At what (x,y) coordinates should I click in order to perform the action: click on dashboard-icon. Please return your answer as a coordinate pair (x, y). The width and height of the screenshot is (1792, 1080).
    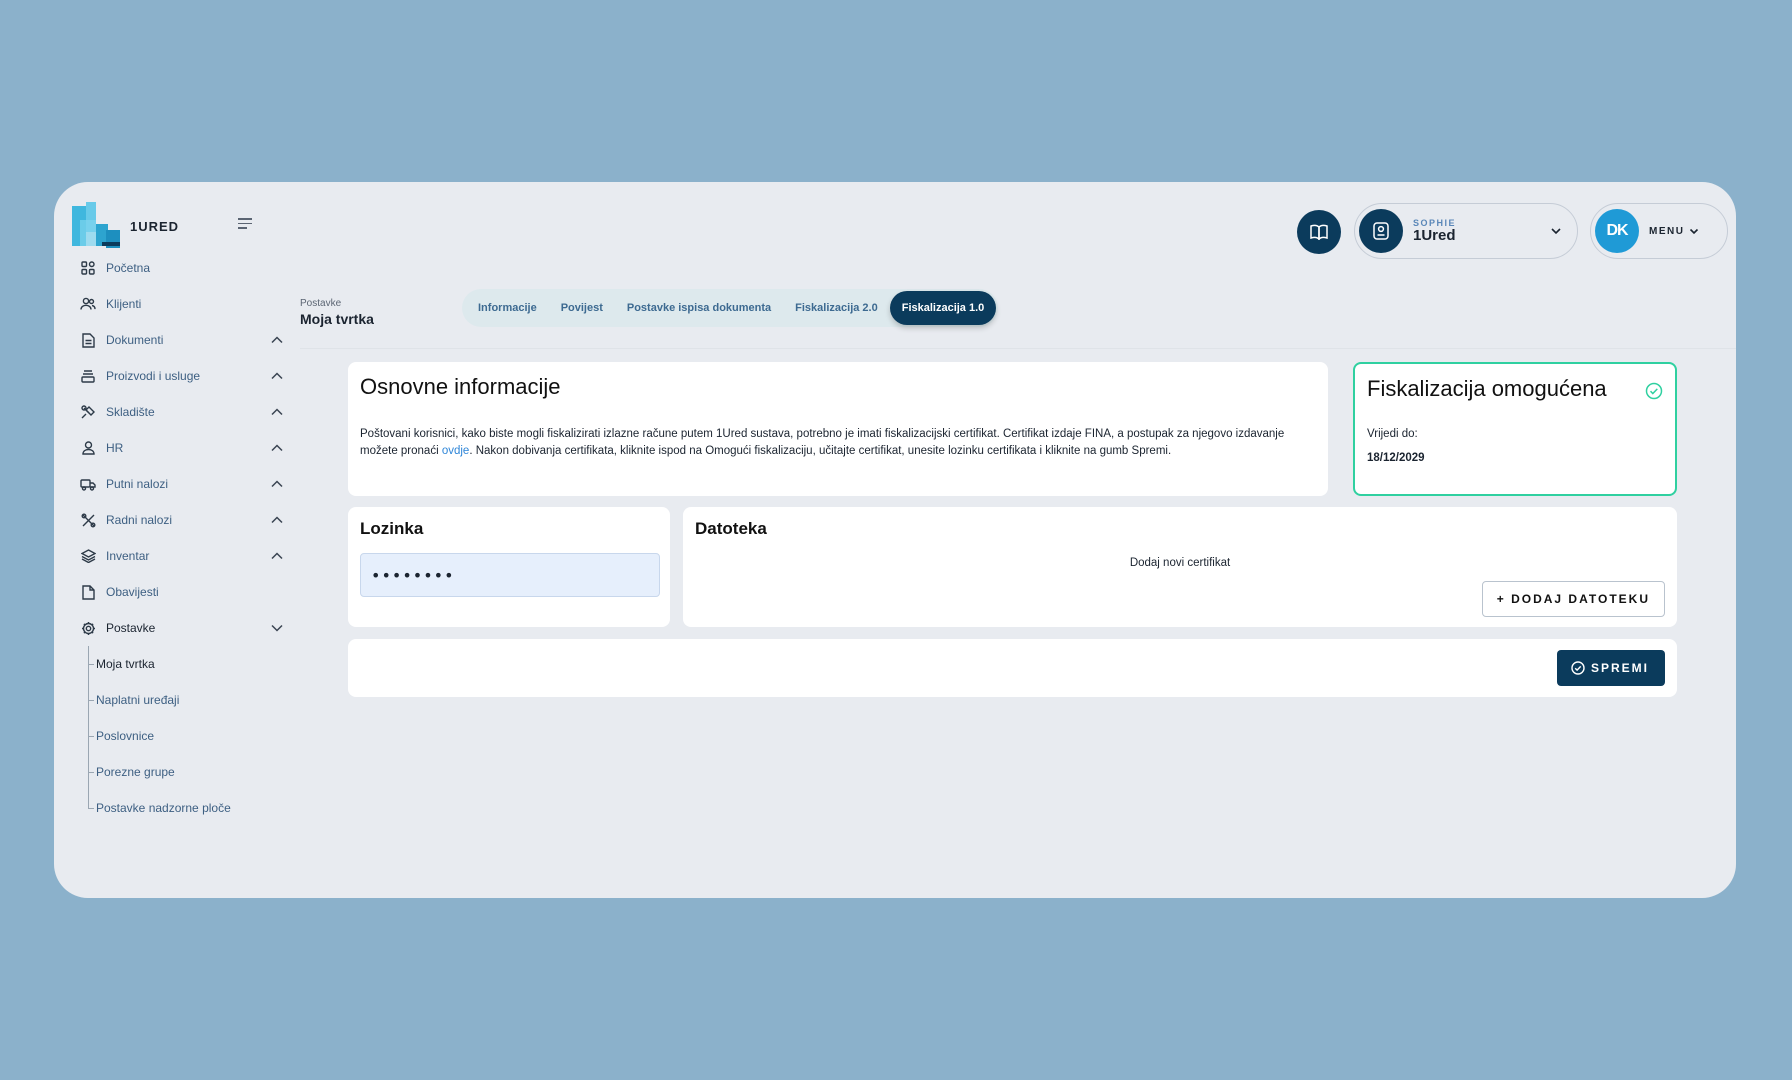
    Looking at the image, I should click on (88, 268).